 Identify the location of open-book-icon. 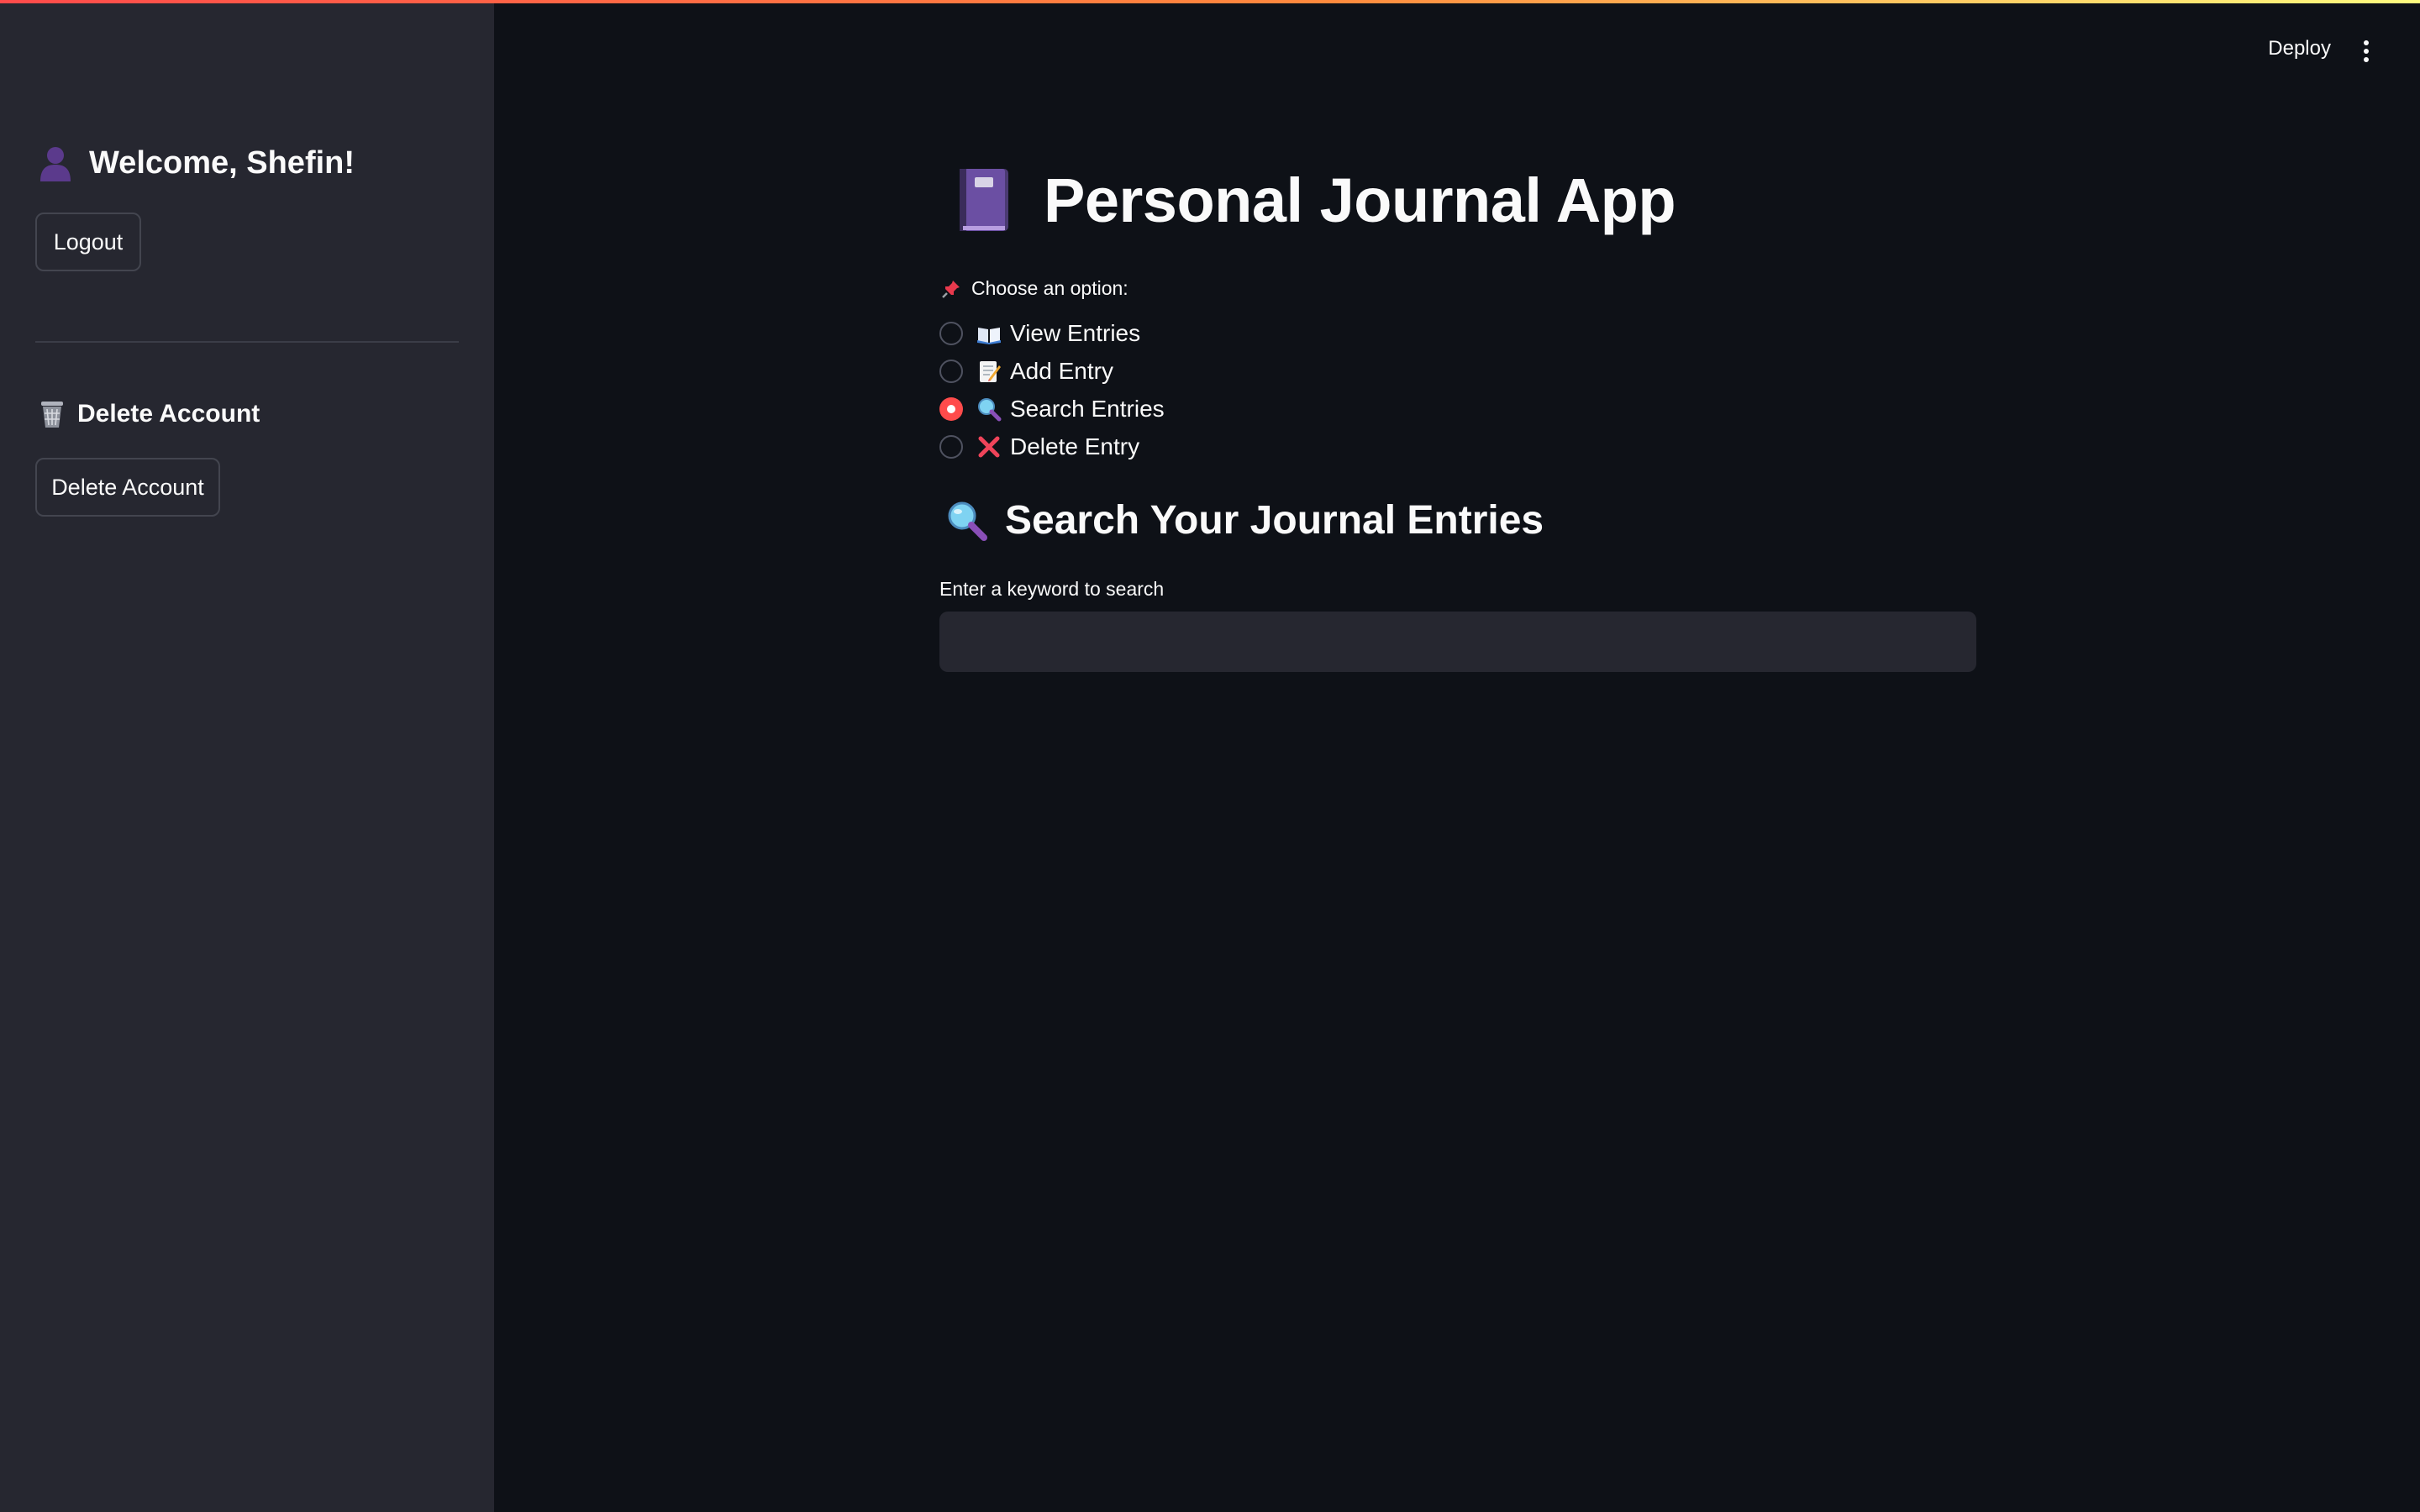
(989, 333).